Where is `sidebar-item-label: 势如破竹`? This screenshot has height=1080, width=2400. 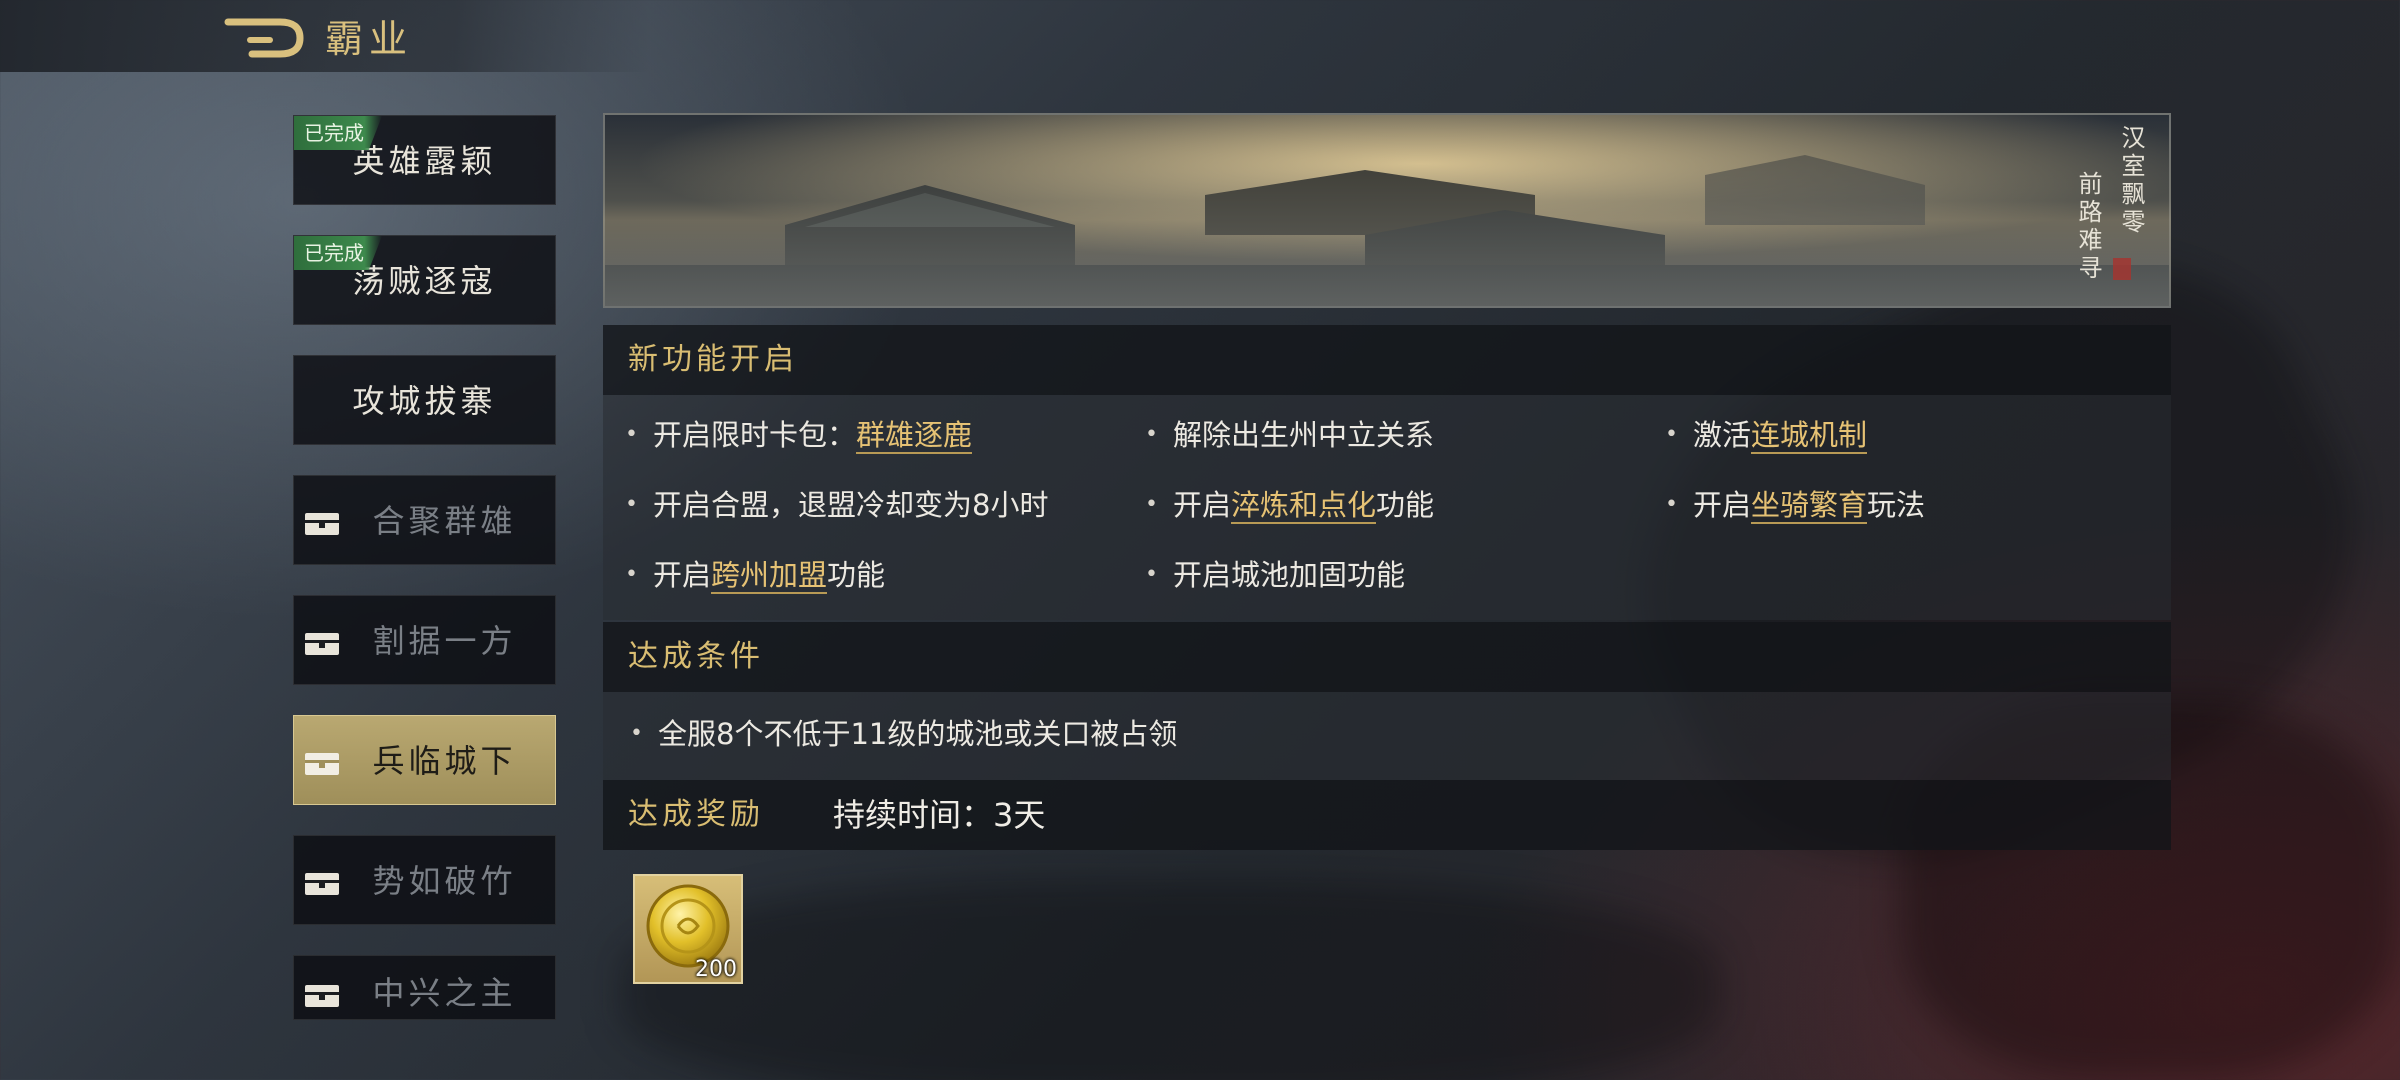 sidebar-item-label: 势如破竹 is located at coordinates (444, 881).